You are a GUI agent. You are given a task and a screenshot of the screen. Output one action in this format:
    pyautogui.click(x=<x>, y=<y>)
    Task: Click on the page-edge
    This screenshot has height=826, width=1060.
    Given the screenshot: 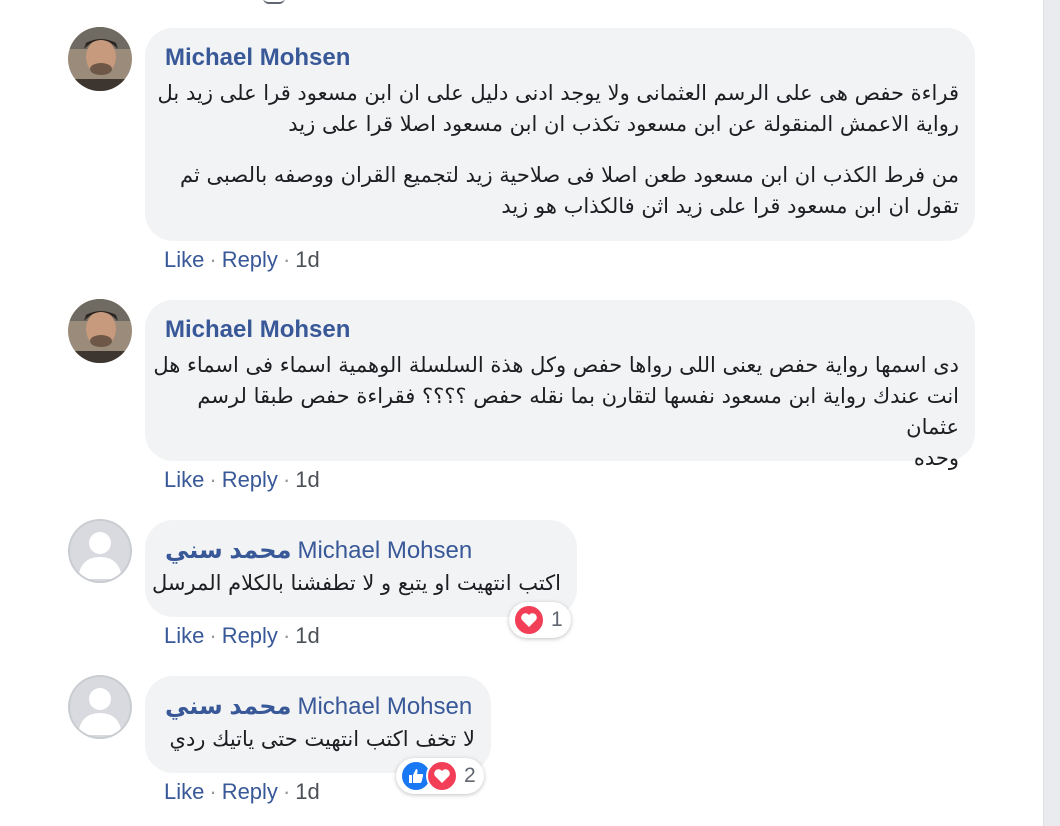 What is the action you would take?
    pyautogui.click(x=1051, y=413)
    